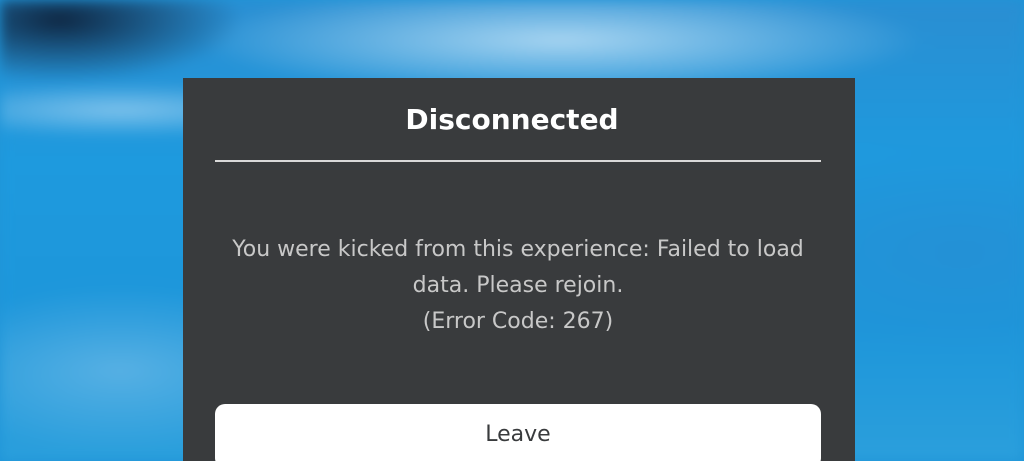 The image size is (1024, 461). Describe the element at coordinates (512, 119) in the screenshot. I see `dialog-title: Disconnected` at that location.